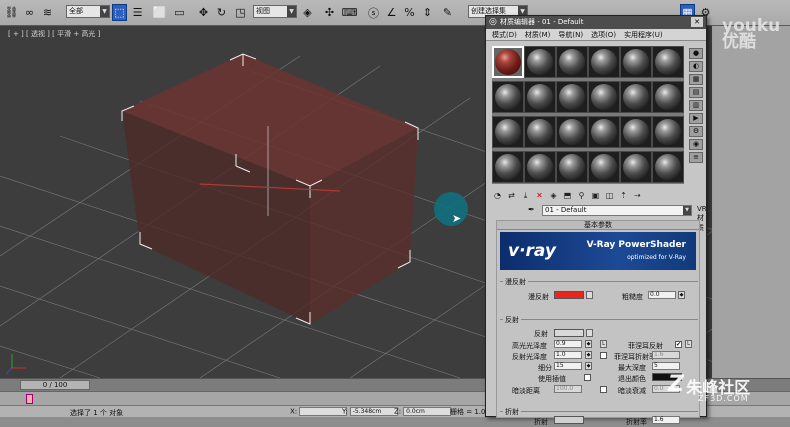 Image resolution: width=790 pixels, height=427 pixels. Describe the element at coordinates (55, 385) in the screenshot. I see `frame-counter: 0 / 100` at that location.